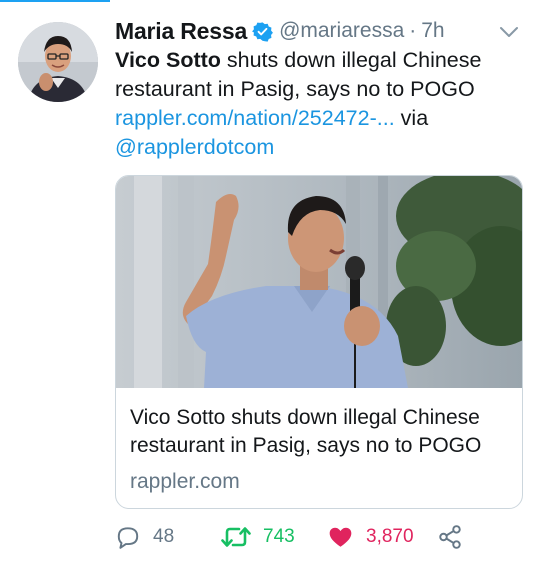 Image resolution: width=540 pixels, height=563 pixels. Describe the element at coordinates (320, 537) in the screenshot. I see `tweet-actions: 48 743 3,870` at that location.